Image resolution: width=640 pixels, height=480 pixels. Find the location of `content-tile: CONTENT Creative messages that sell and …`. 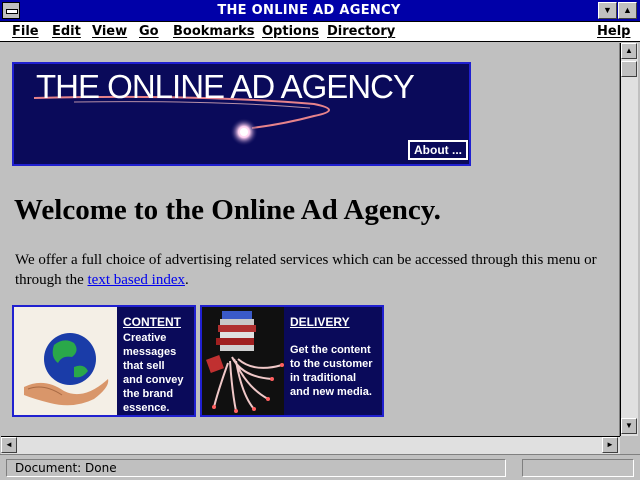

content-tile: CONTENT Creative messages that sell and … is located at coordinates (104, 361).